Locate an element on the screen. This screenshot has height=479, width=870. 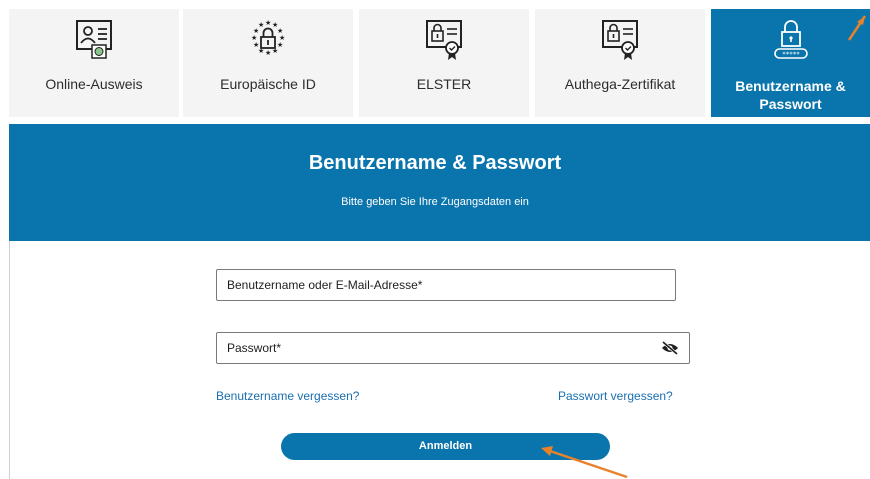
page-subtitle: Bitte geben Sie Ihre Zugangsdaten ein is located at coordinates (435, 202).